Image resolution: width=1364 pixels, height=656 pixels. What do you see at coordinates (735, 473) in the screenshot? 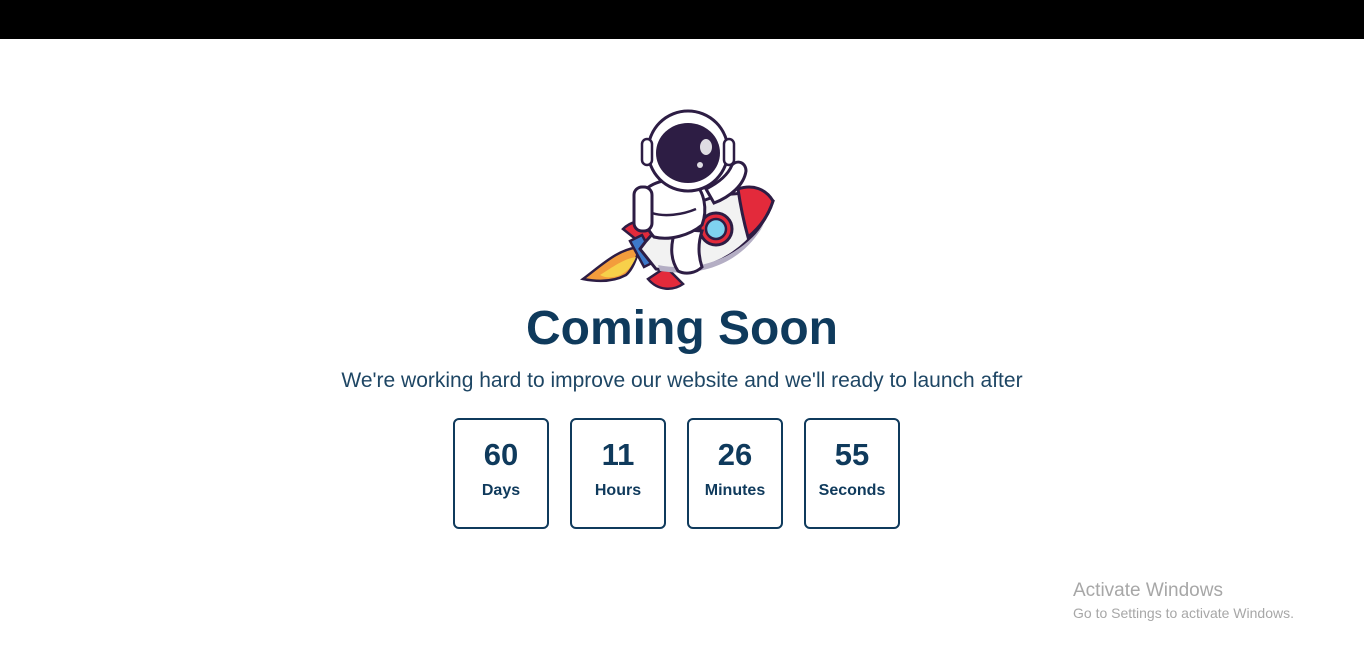
I see `countdown-minutes-box: 26 Minutes` at bounding box center [735, 473].